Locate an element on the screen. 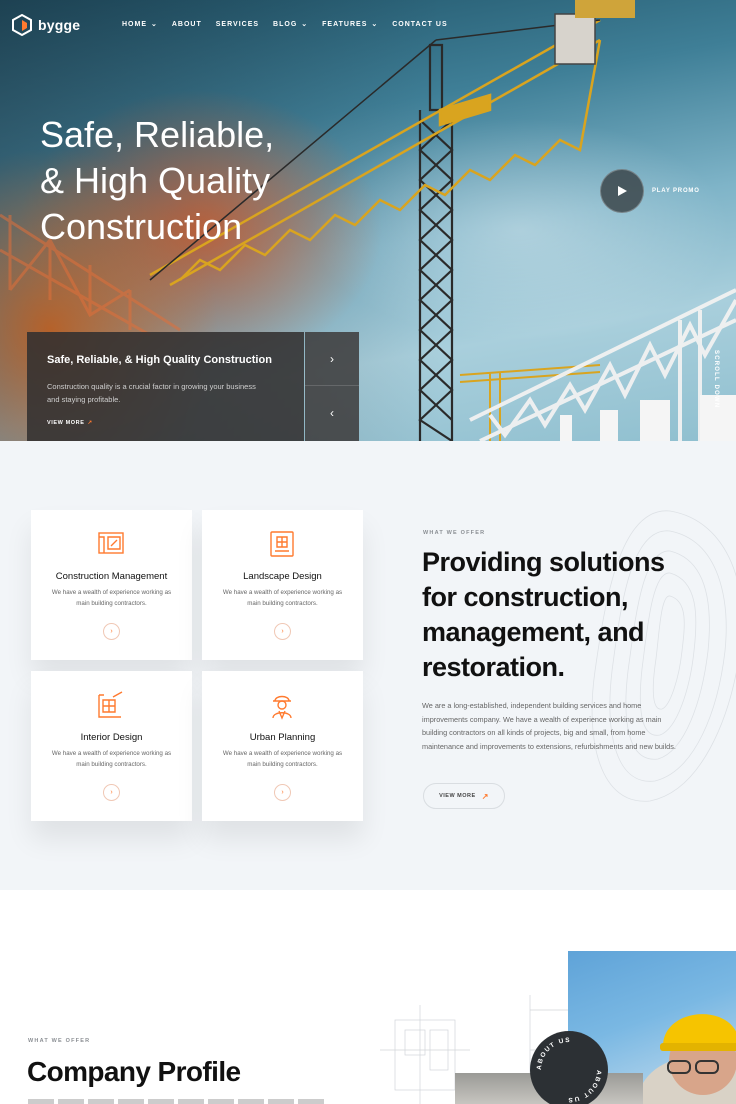 The image size is (736, 1104). nav-item-label: FEATURES is located at coordinates (345, 24).